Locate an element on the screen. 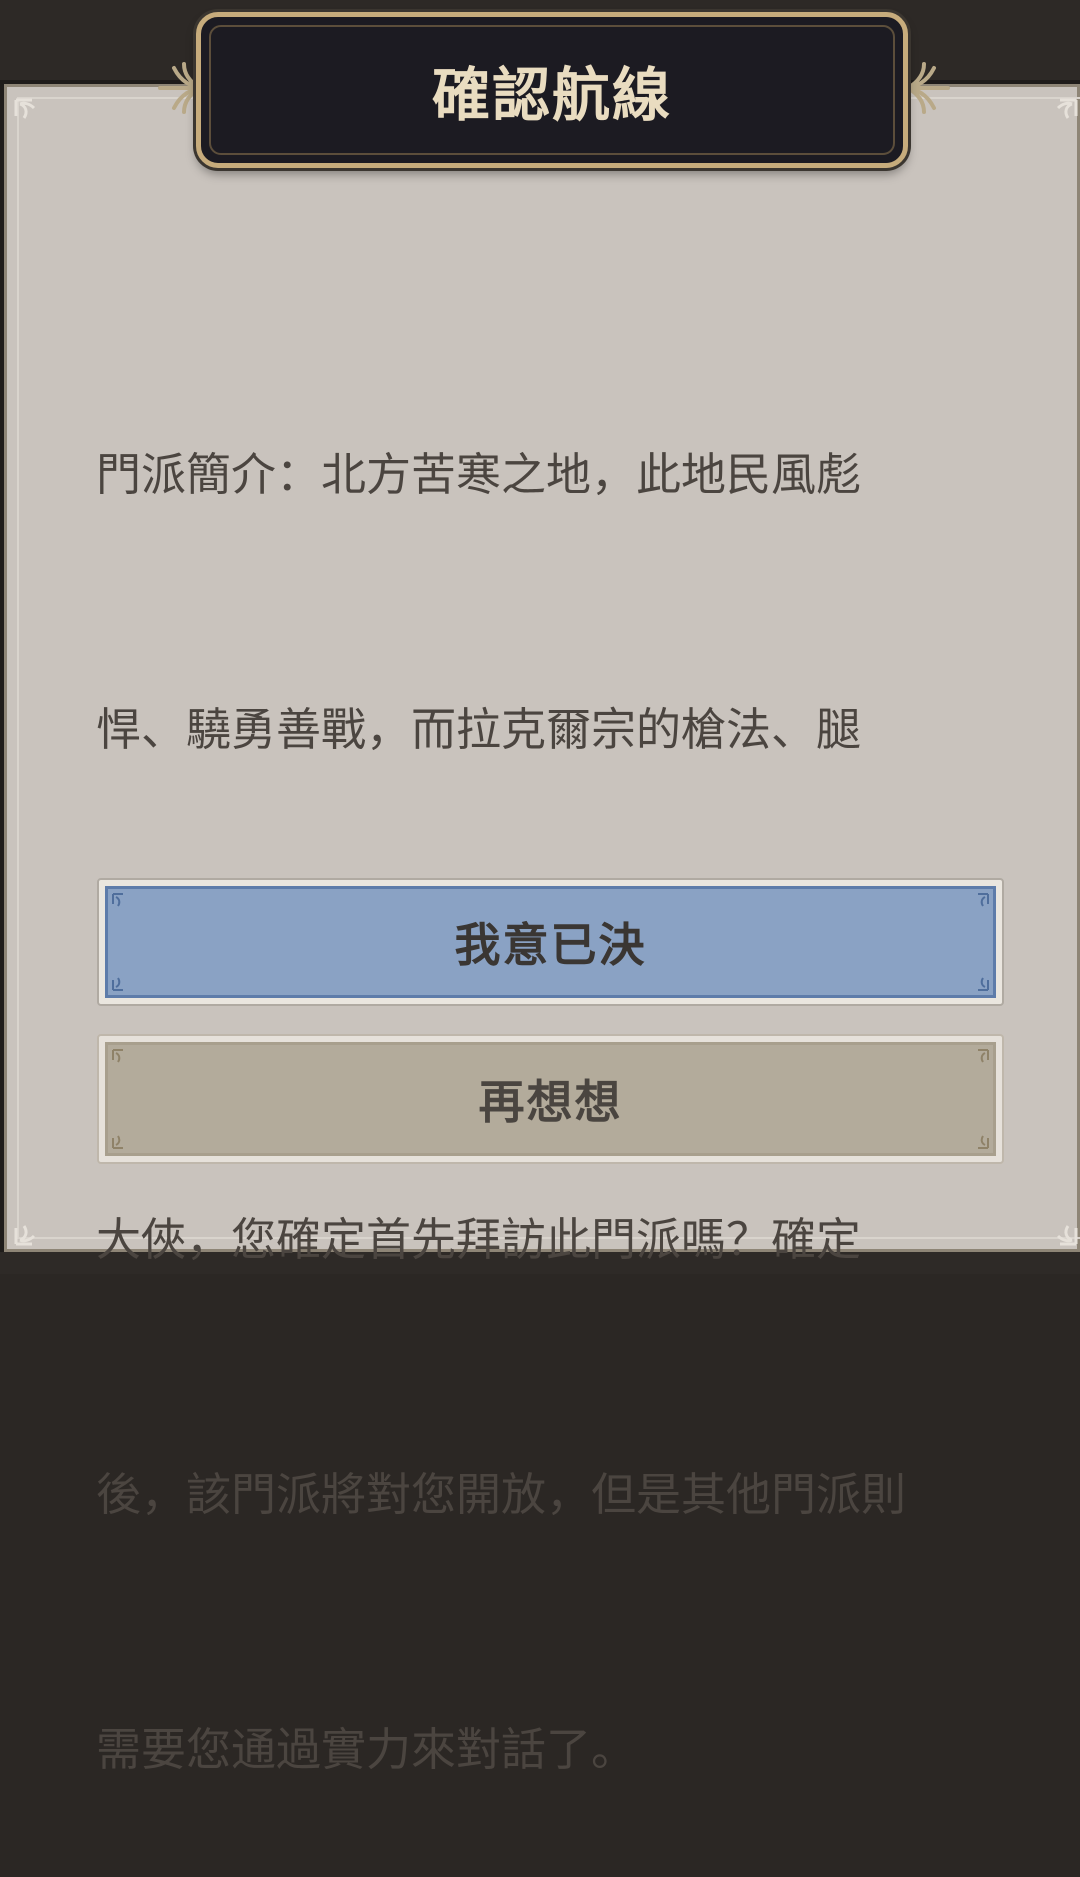  description-line: 門派簡介：北方苦寒之地，此地民風彪 is located at coordinates (479, 474).